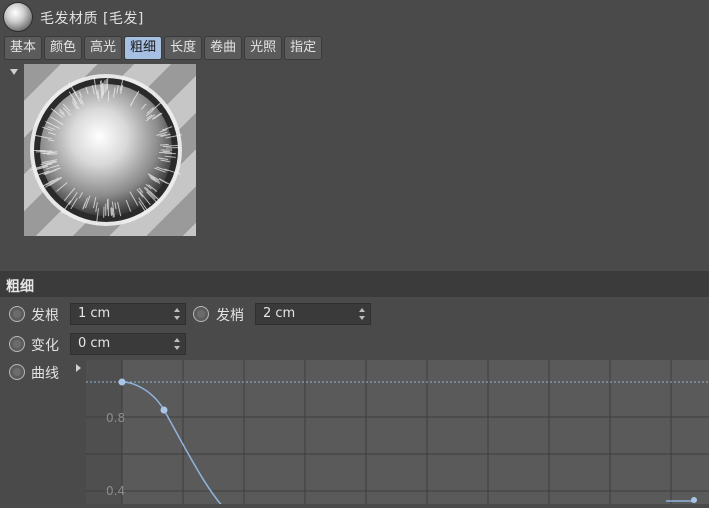  What do you see at coordinates (18, 17) in the screenshot?
I see `material-sphere-icon` at bounding box center [18, 17].